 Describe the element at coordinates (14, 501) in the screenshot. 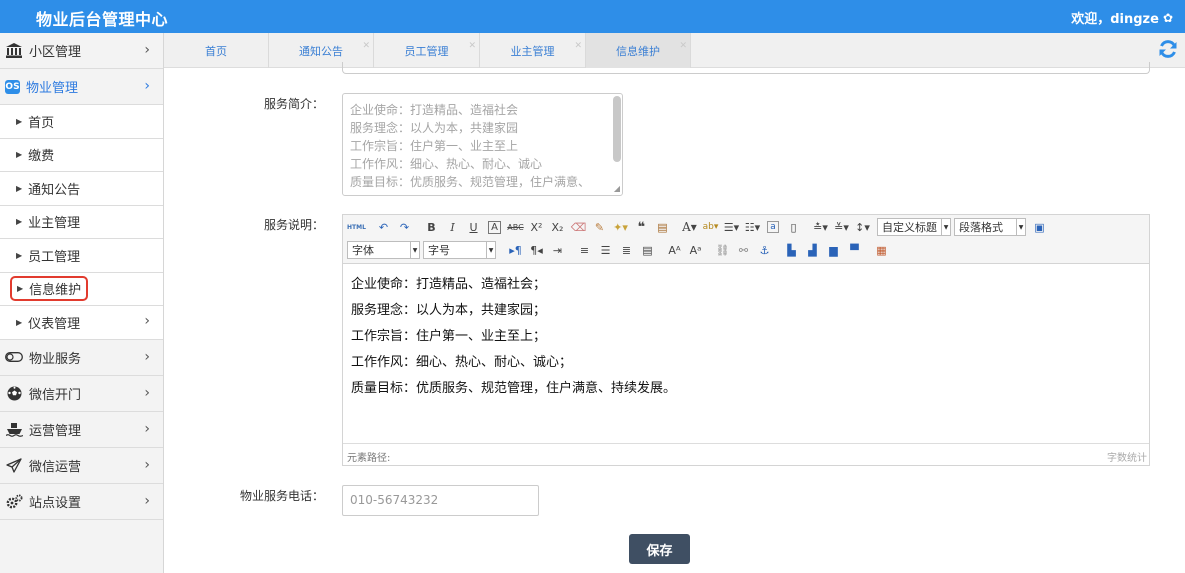

I see `gears-icon` at that location.